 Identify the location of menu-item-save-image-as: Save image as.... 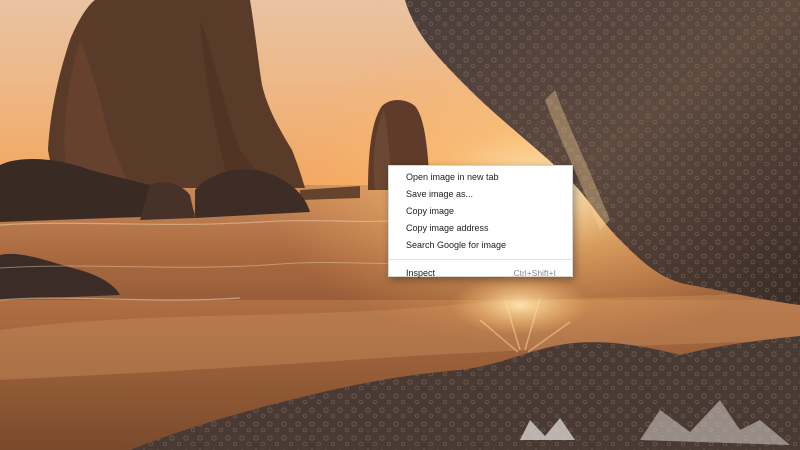
(480, 194).